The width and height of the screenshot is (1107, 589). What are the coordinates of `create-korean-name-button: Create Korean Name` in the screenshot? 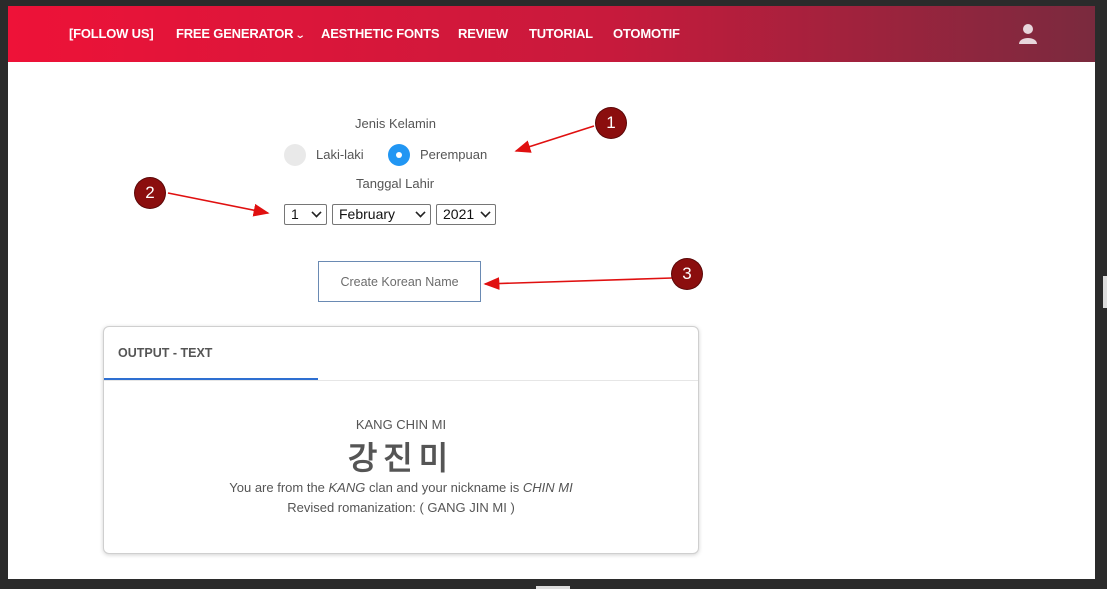 It's located at (399, 281).